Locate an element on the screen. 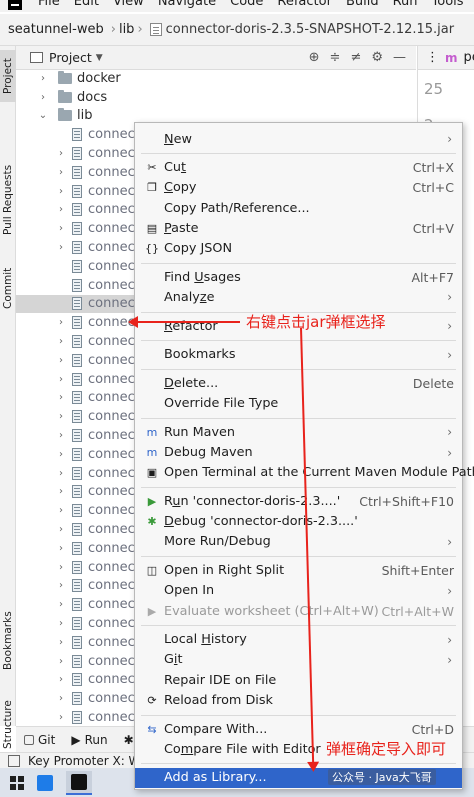 This screenshot has width=474, height=797. tree-folder-docs: › docs is located at coordinates (216, 97).